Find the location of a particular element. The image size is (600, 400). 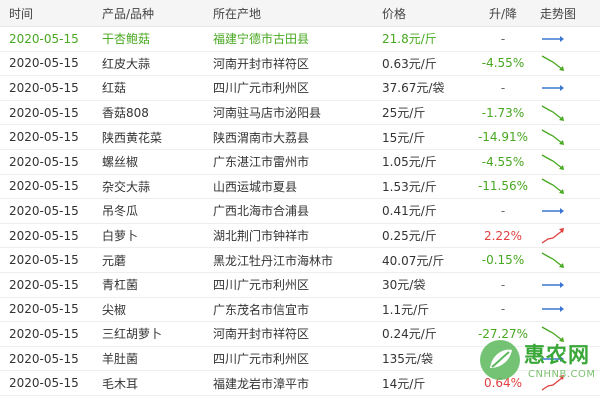

header-price: 价格 is located at coordinates (394, 13).